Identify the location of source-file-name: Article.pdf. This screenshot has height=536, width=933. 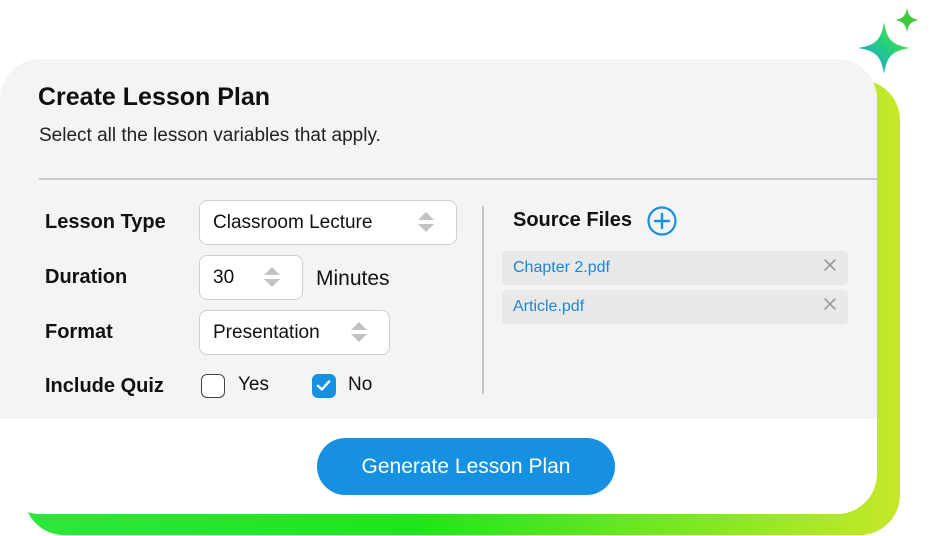
(548, 307).